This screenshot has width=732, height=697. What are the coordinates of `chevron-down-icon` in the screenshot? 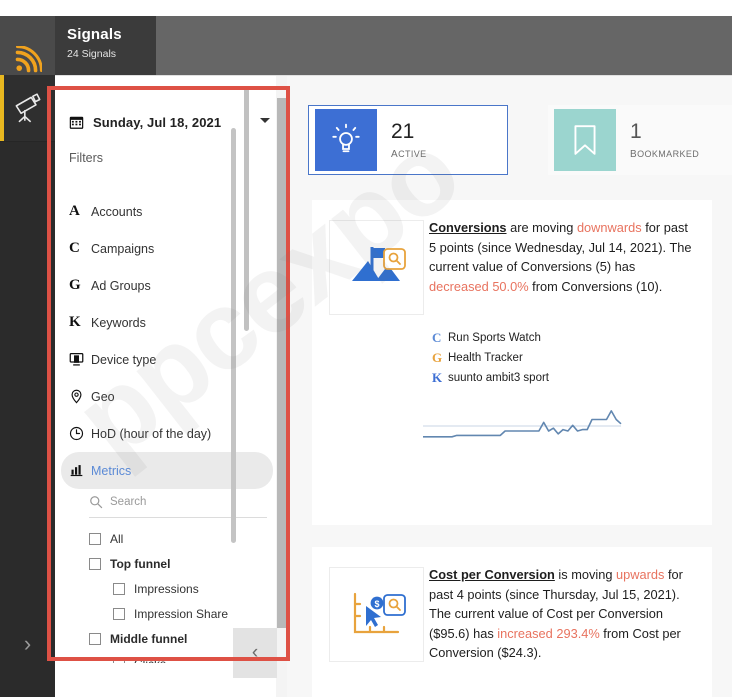 It's located at (265, 120).